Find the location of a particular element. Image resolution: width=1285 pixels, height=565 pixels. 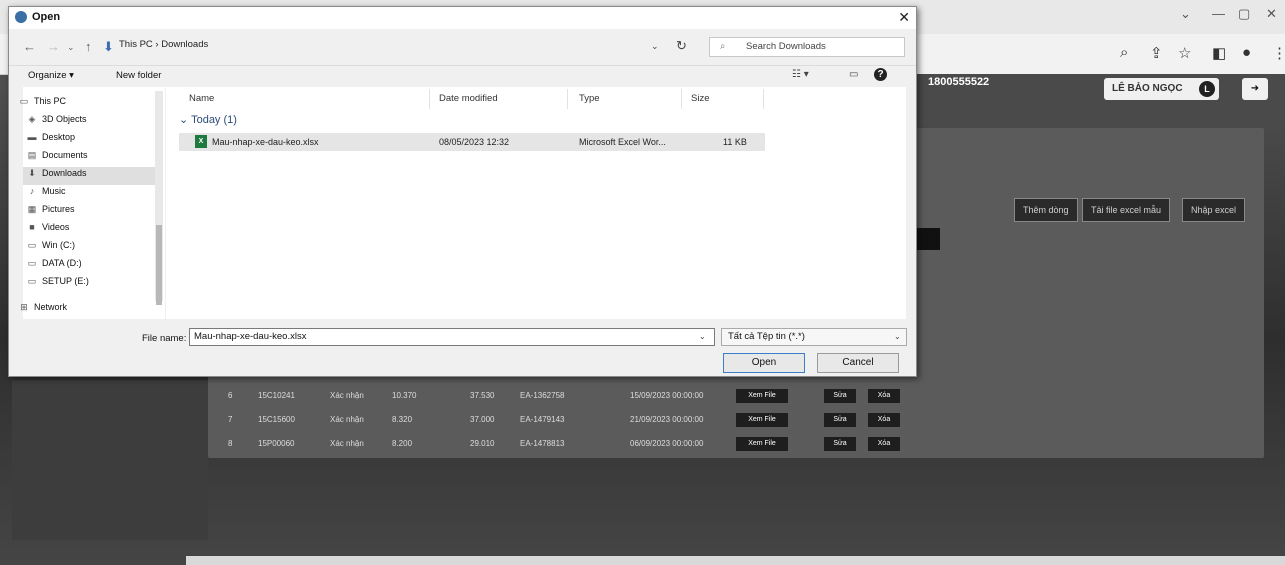

up-arrow-icon: ↑ is located at coordinates (88, 46).